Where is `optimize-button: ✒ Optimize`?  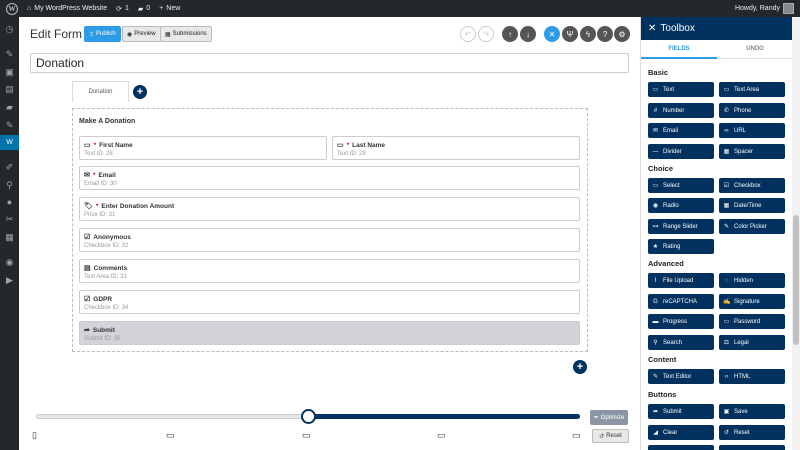
optimize-button: ✒ Optimize is located at coordinates (609, 417).